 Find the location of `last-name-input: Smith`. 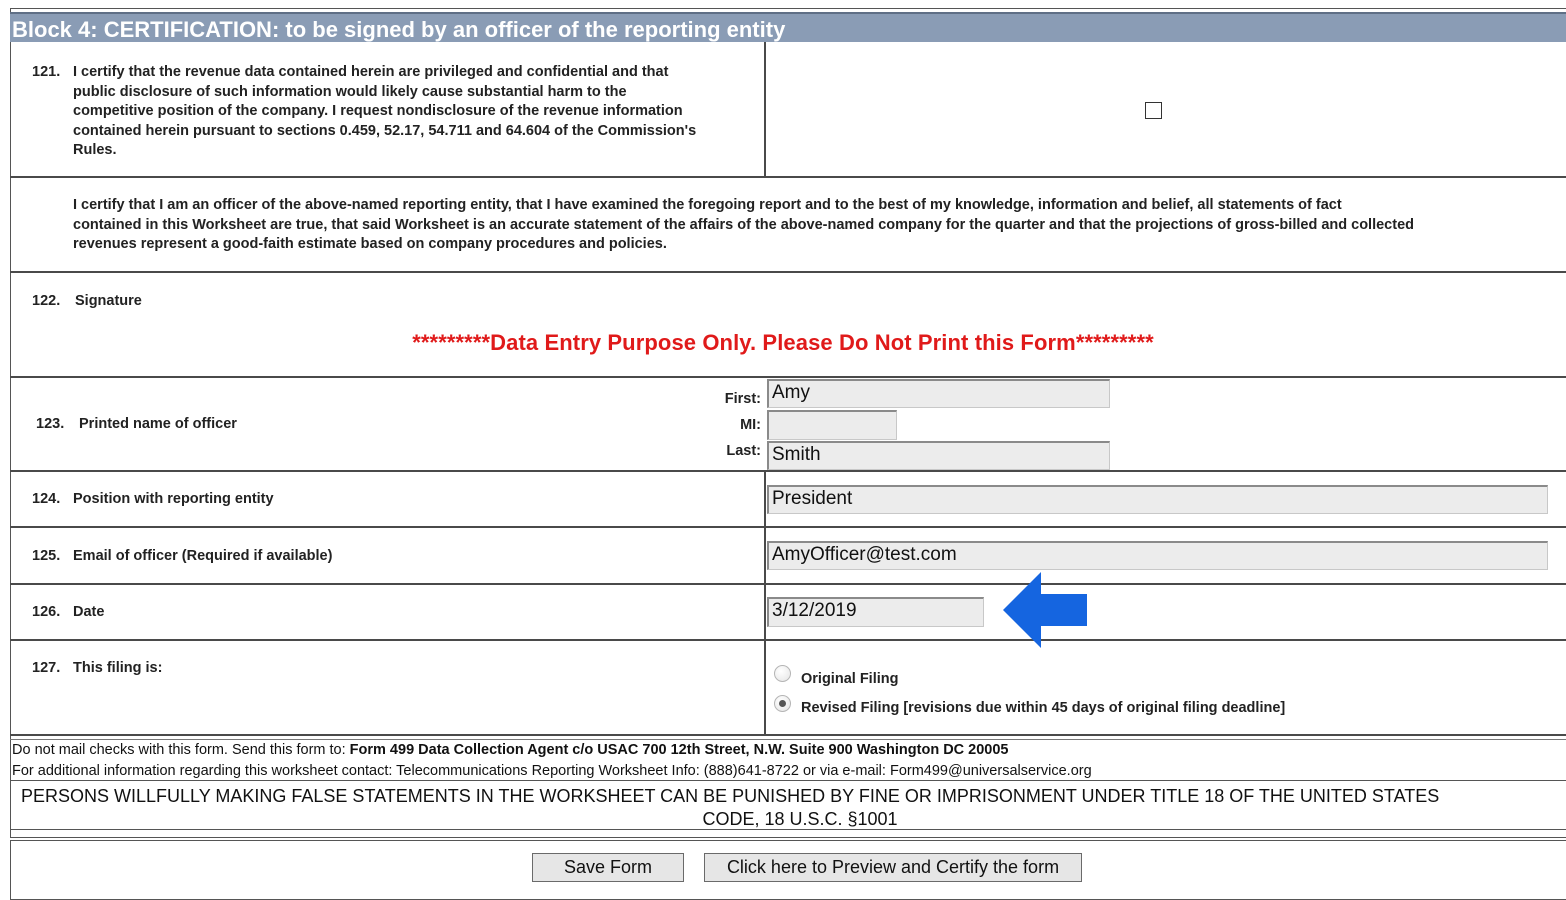

last-name-input: Smith is located at coordinates (938, 455).